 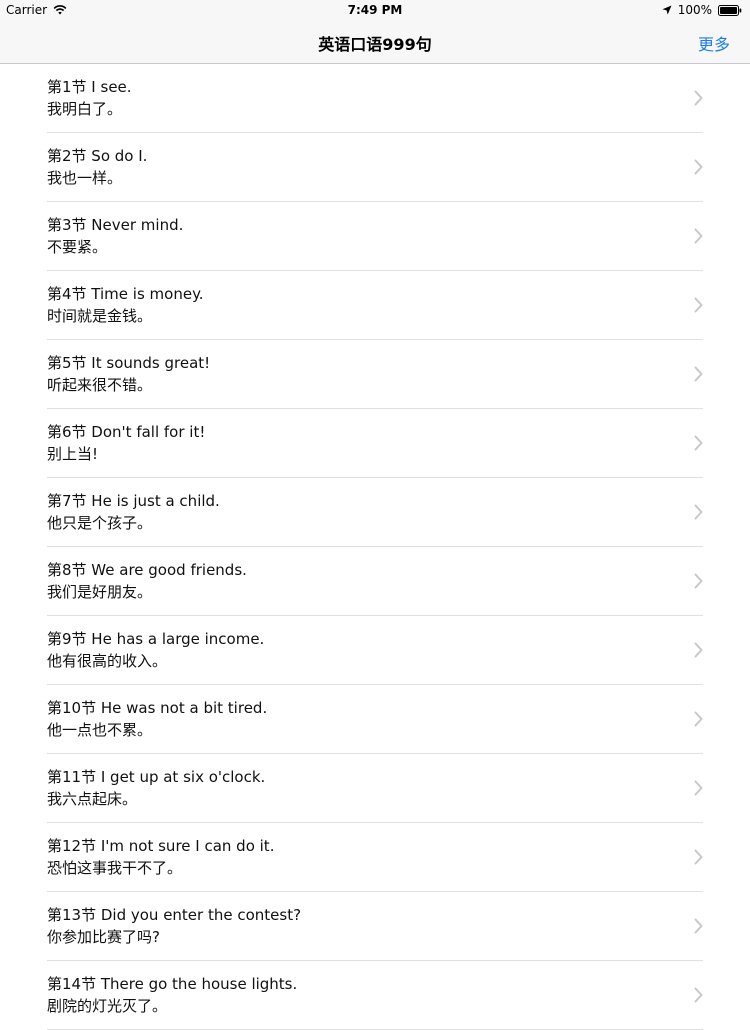 What do you see at coordinates (126, 432) in the screenshot?
I see `lesson-title: 第6节 Don't fall for it!` at bounding box center [126, 432].